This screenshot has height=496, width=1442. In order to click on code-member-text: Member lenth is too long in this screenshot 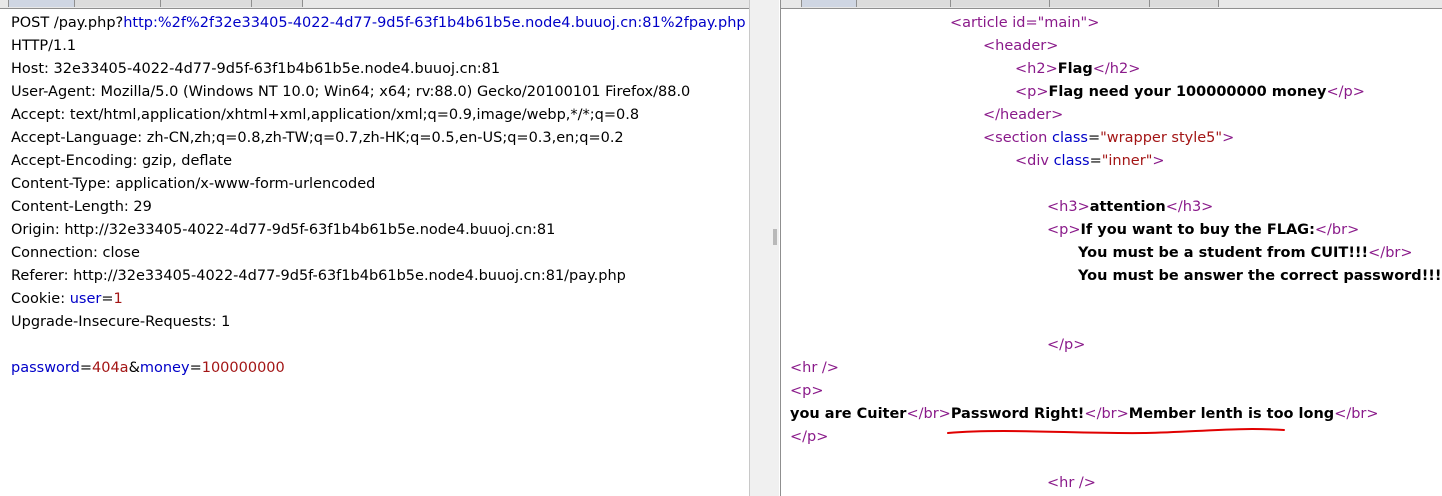, I will do `click(1231, 414)`.